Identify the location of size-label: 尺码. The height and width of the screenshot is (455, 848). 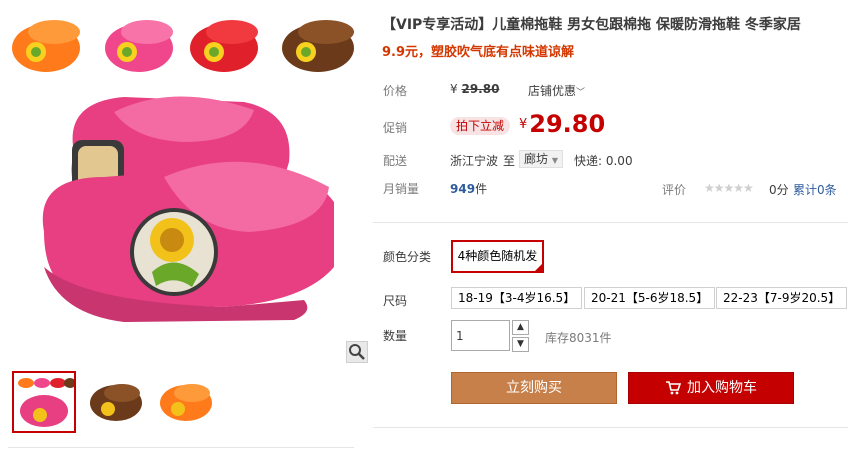
(395, 301).